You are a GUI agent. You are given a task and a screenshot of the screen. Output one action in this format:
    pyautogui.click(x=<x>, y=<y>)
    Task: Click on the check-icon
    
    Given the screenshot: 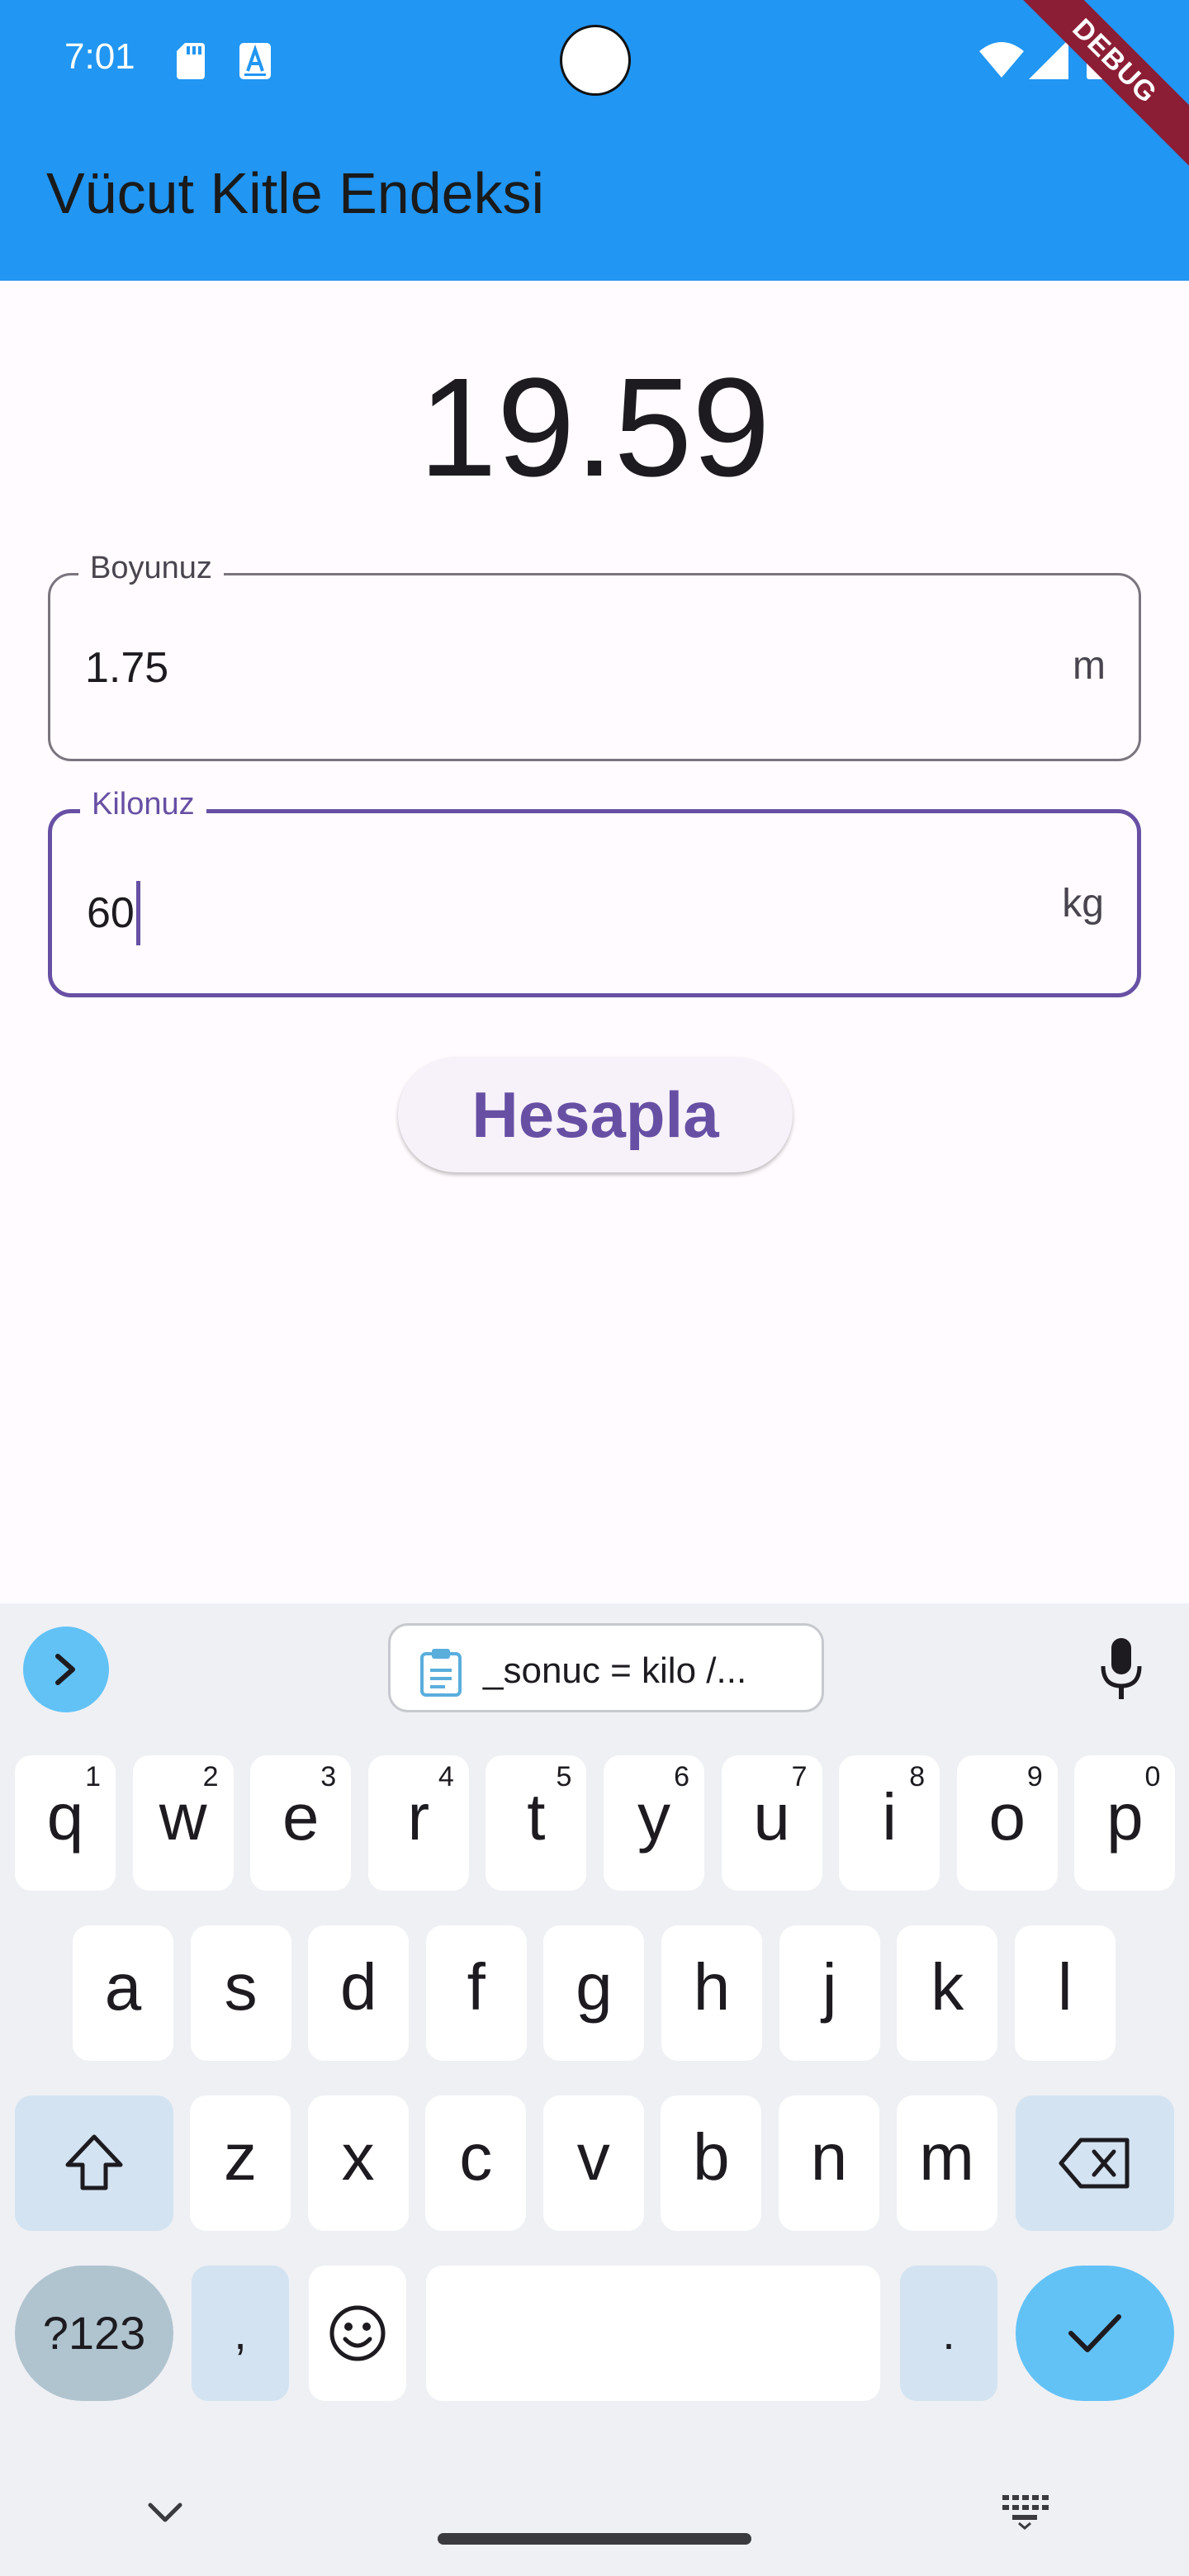 What is the action you would take?
    pyautogui.click(x=1094, y=2333)
    